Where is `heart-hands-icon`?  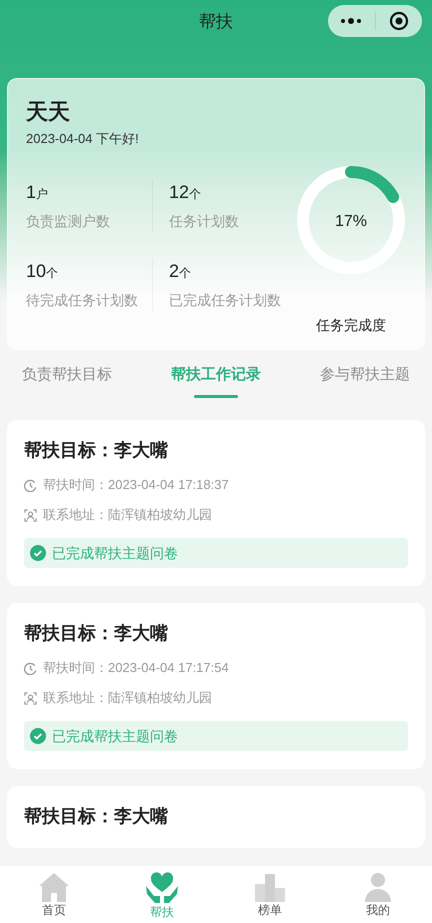 heart-hands-icon is located at coordinates (162, 888).